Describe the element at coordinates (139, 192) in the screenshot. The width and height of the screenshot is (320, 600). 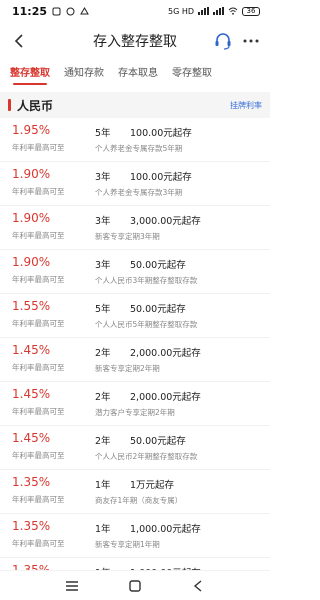
I see `product-name: 个人养老金专属存款3年期` at that location.